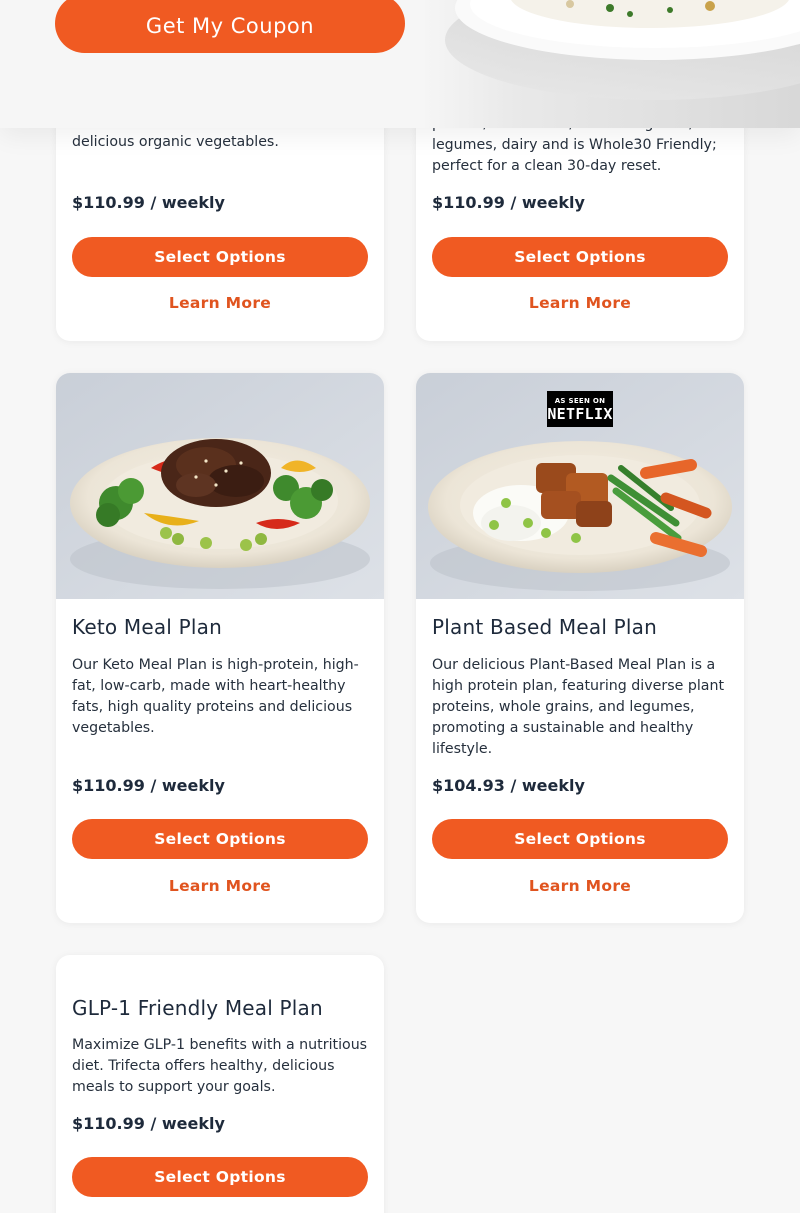 This screenshot has width=800, height=1213. I want to click on plant-based-meal-image: AS SEEN ON NETFLIX, so click(580, 486).